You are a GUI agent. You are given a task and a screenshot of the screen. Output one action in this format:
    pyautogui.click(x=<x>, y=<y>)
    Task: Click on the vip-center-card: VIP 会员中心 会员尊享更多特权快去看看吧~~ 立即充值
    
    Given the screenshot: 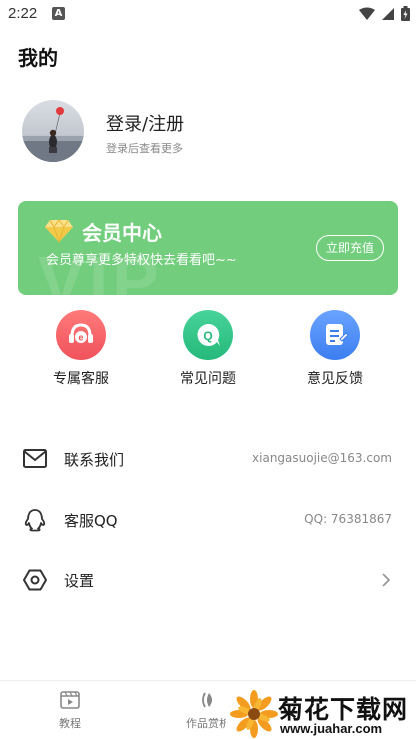 What is the action you would take?
    pyautogui.click(x=208, y=248)
    